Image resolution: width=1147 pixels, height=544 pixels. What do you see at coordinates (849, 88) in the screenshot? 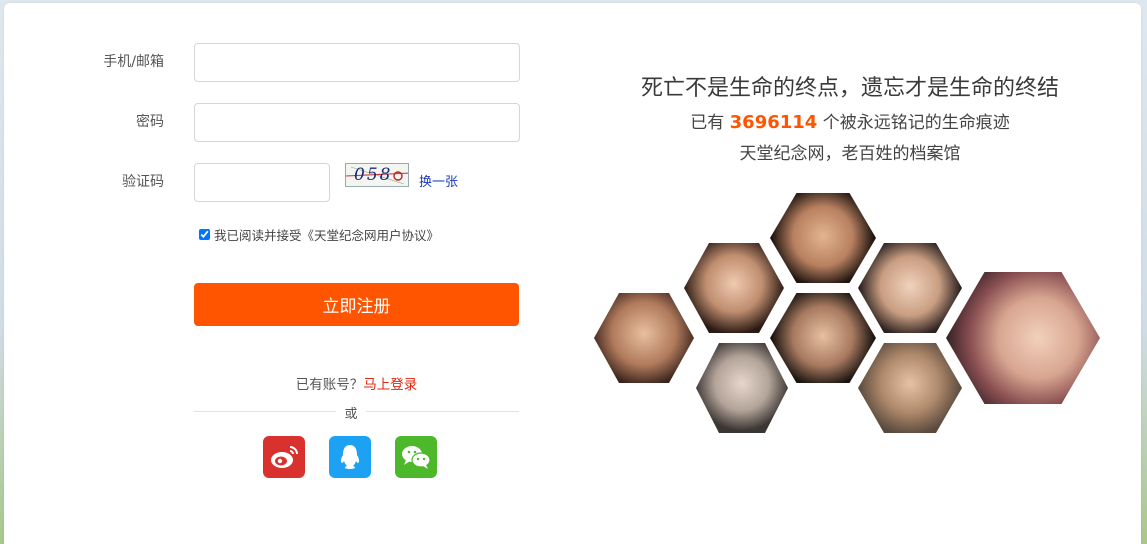
I see `promo-headline: 死亡不是生命的终点，遗忘才是生命的终结` at bounding box center [849, 88].